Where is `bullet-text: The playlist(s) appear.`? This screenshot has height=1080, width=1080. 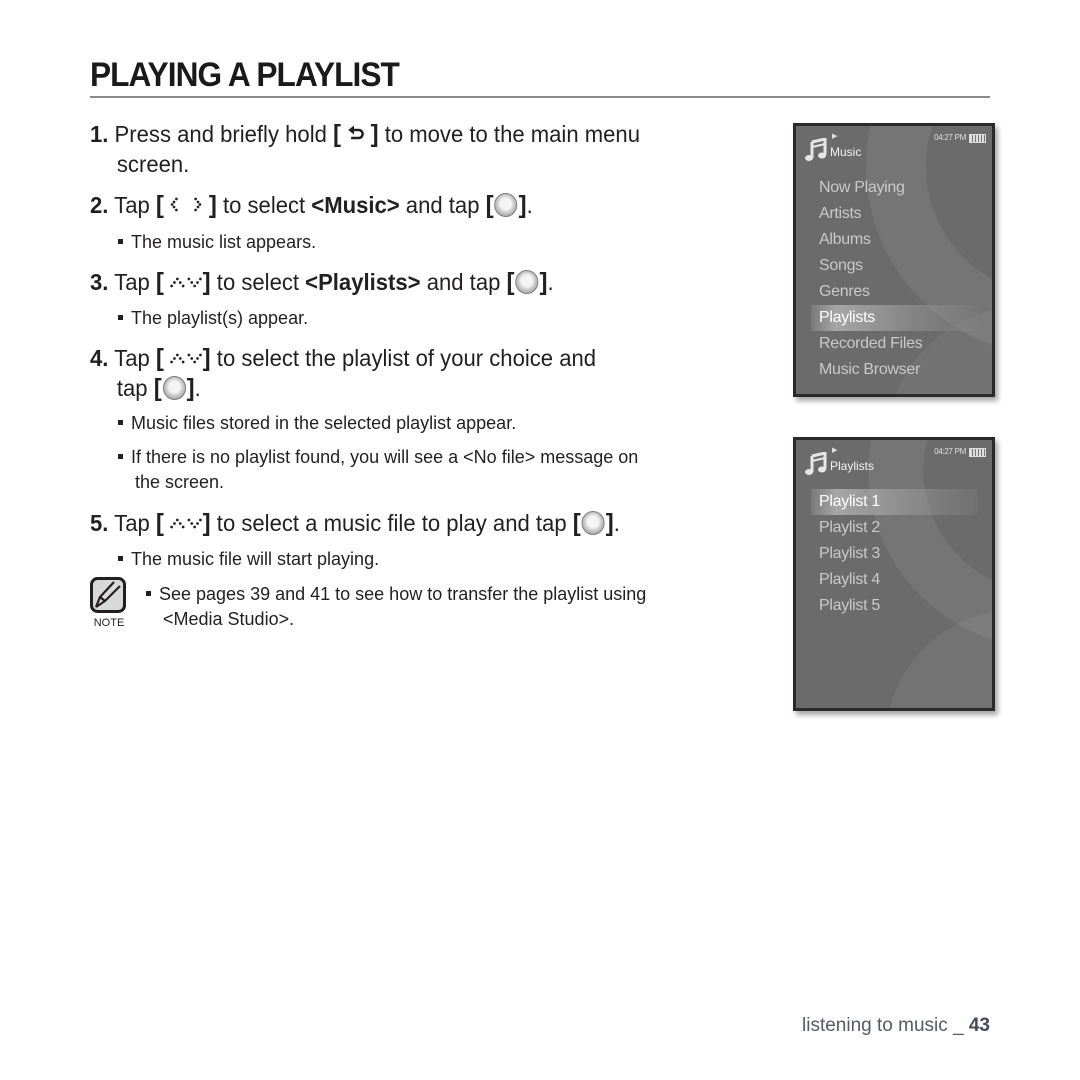 bullet-text: The playlist(s) appear. is located at coordinates (220, 318).